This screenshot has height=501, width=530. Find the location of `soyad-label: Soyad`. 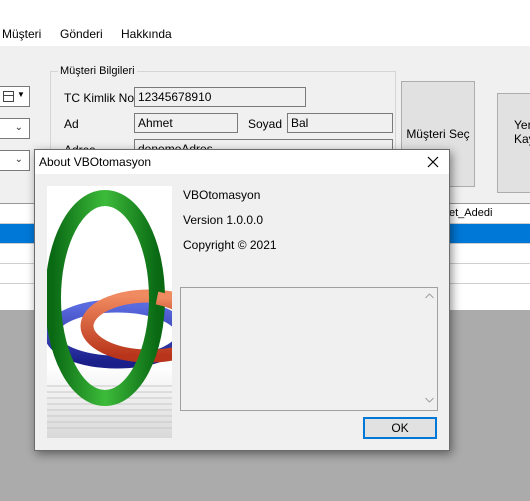

soyad-label: Soyad is located at coordinates (265, 124).